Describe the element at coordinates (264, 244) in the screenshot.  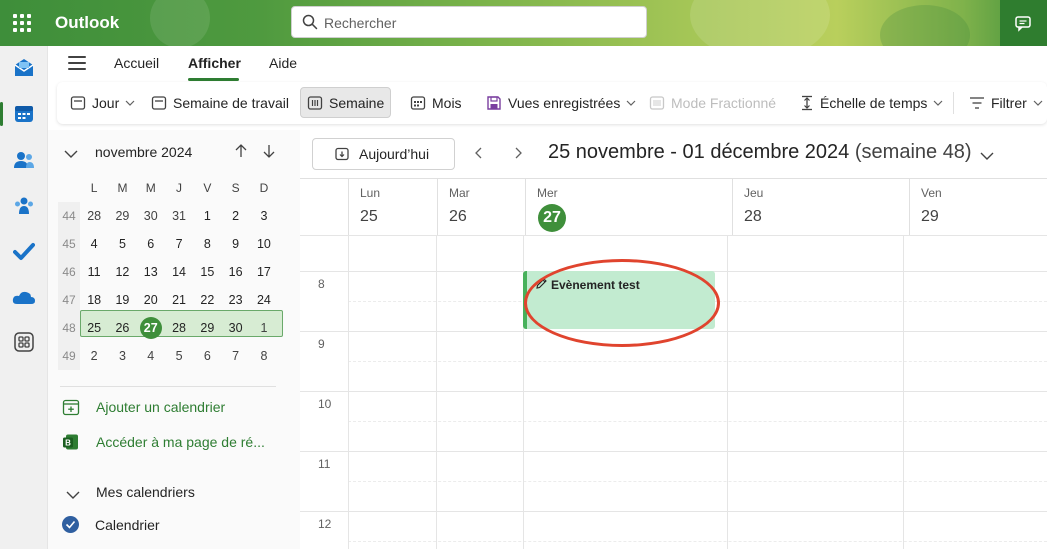
I see `mini-day: 10` at that location.